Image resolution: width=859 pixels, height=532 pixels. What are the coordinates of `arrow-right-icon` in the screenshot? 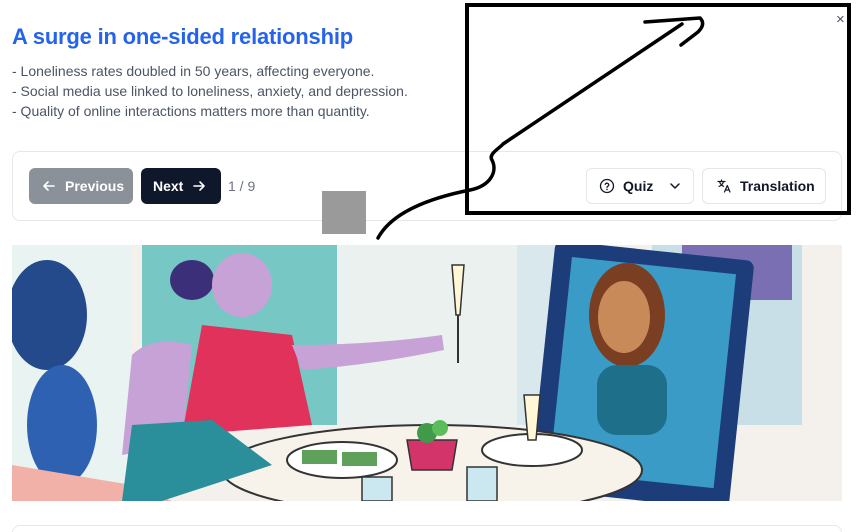 It's located at (199, 186).